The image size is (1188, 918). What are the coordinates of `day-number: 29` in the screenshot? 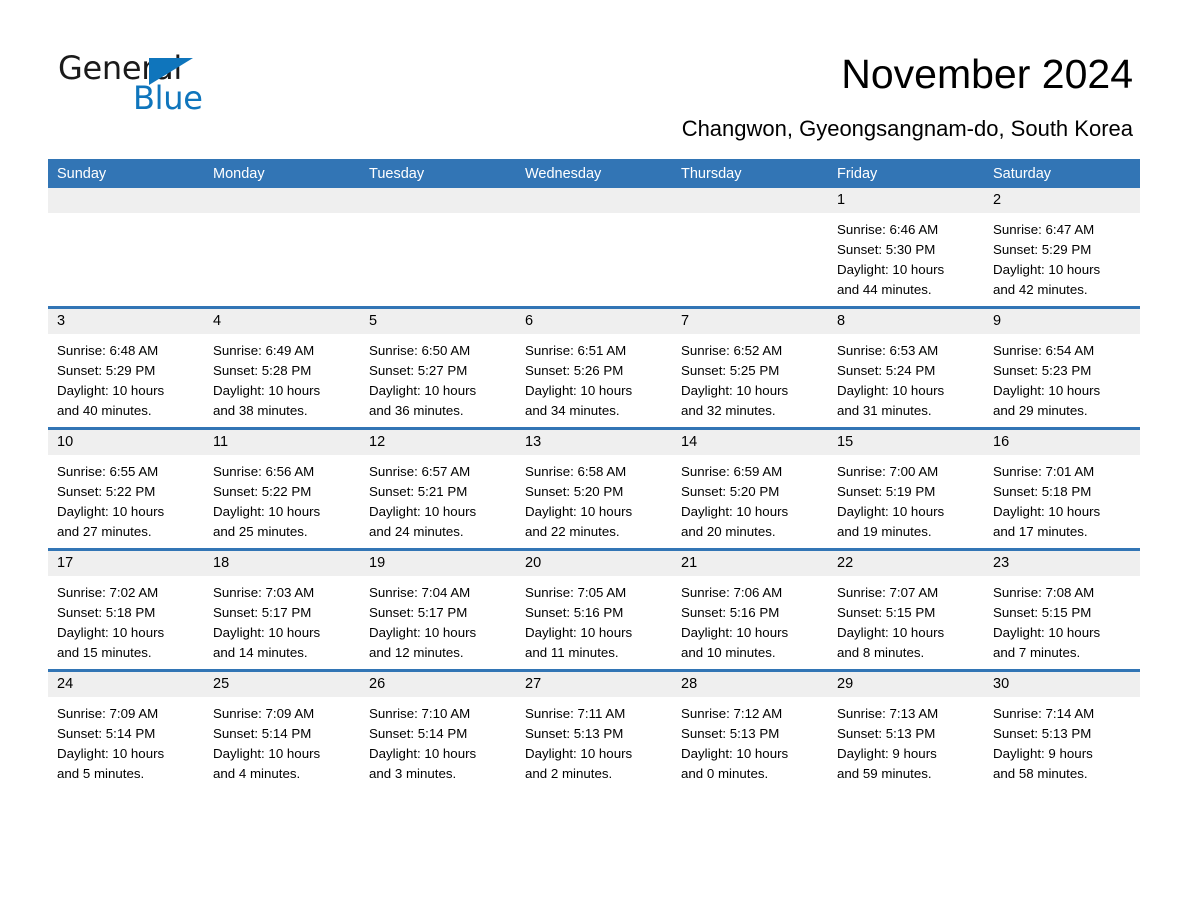 It's located at (906, 684).